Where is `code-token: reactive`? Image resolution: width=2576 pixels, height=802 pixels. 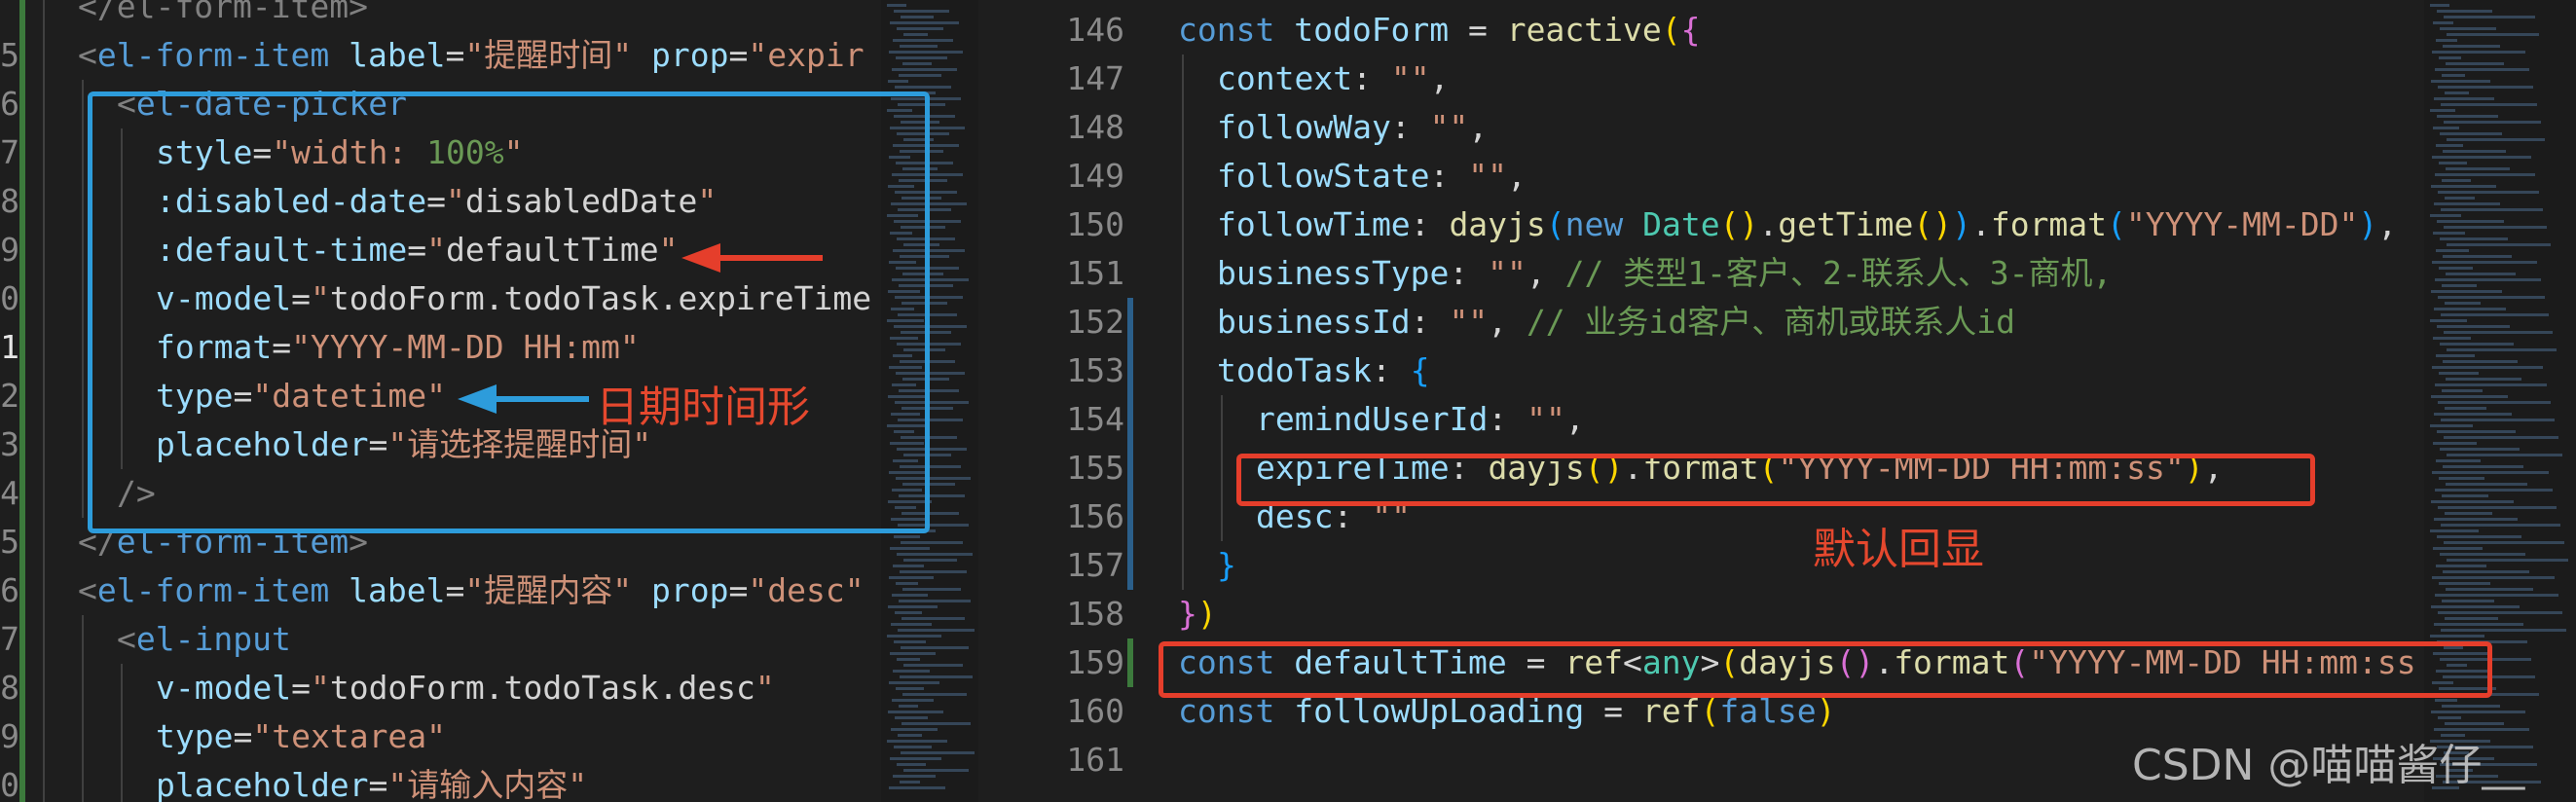
code-token: reactive is located at coordinates (1584, 30).